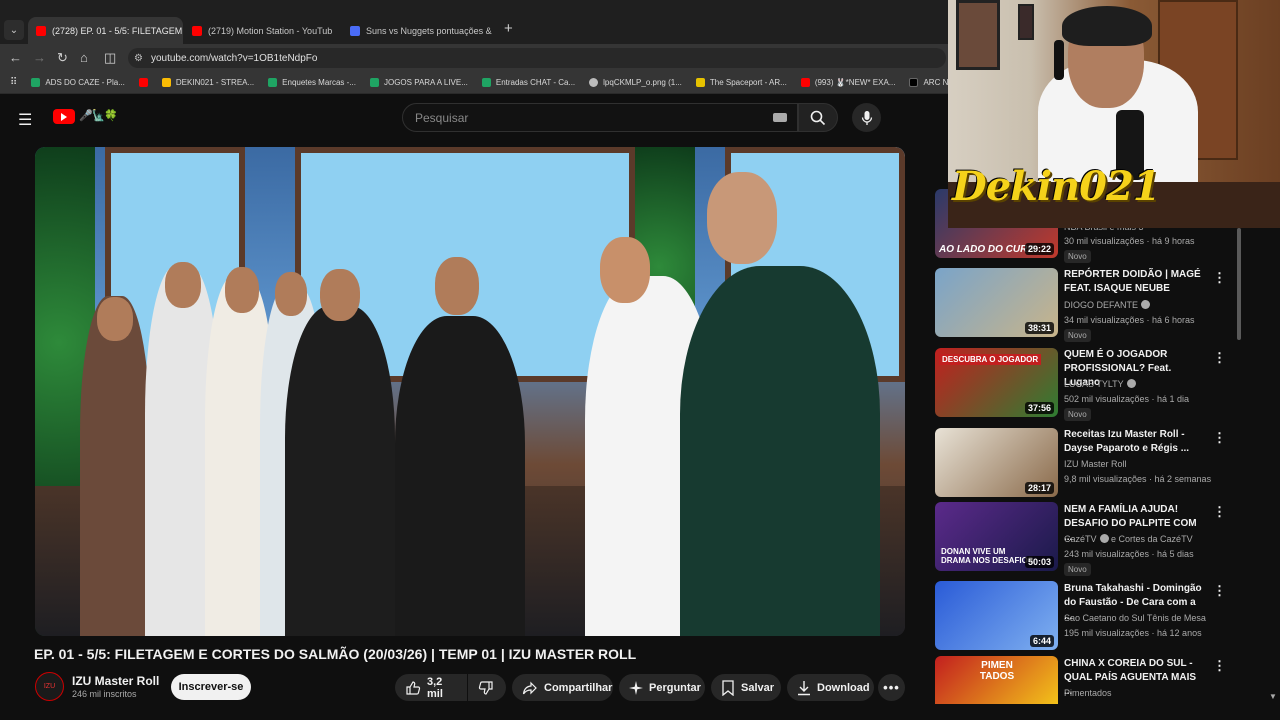 The image size is (1280, 720). Describe the element at coordinates (508, 28) in the screenshot. I see `new-tab-button: +` at that location.